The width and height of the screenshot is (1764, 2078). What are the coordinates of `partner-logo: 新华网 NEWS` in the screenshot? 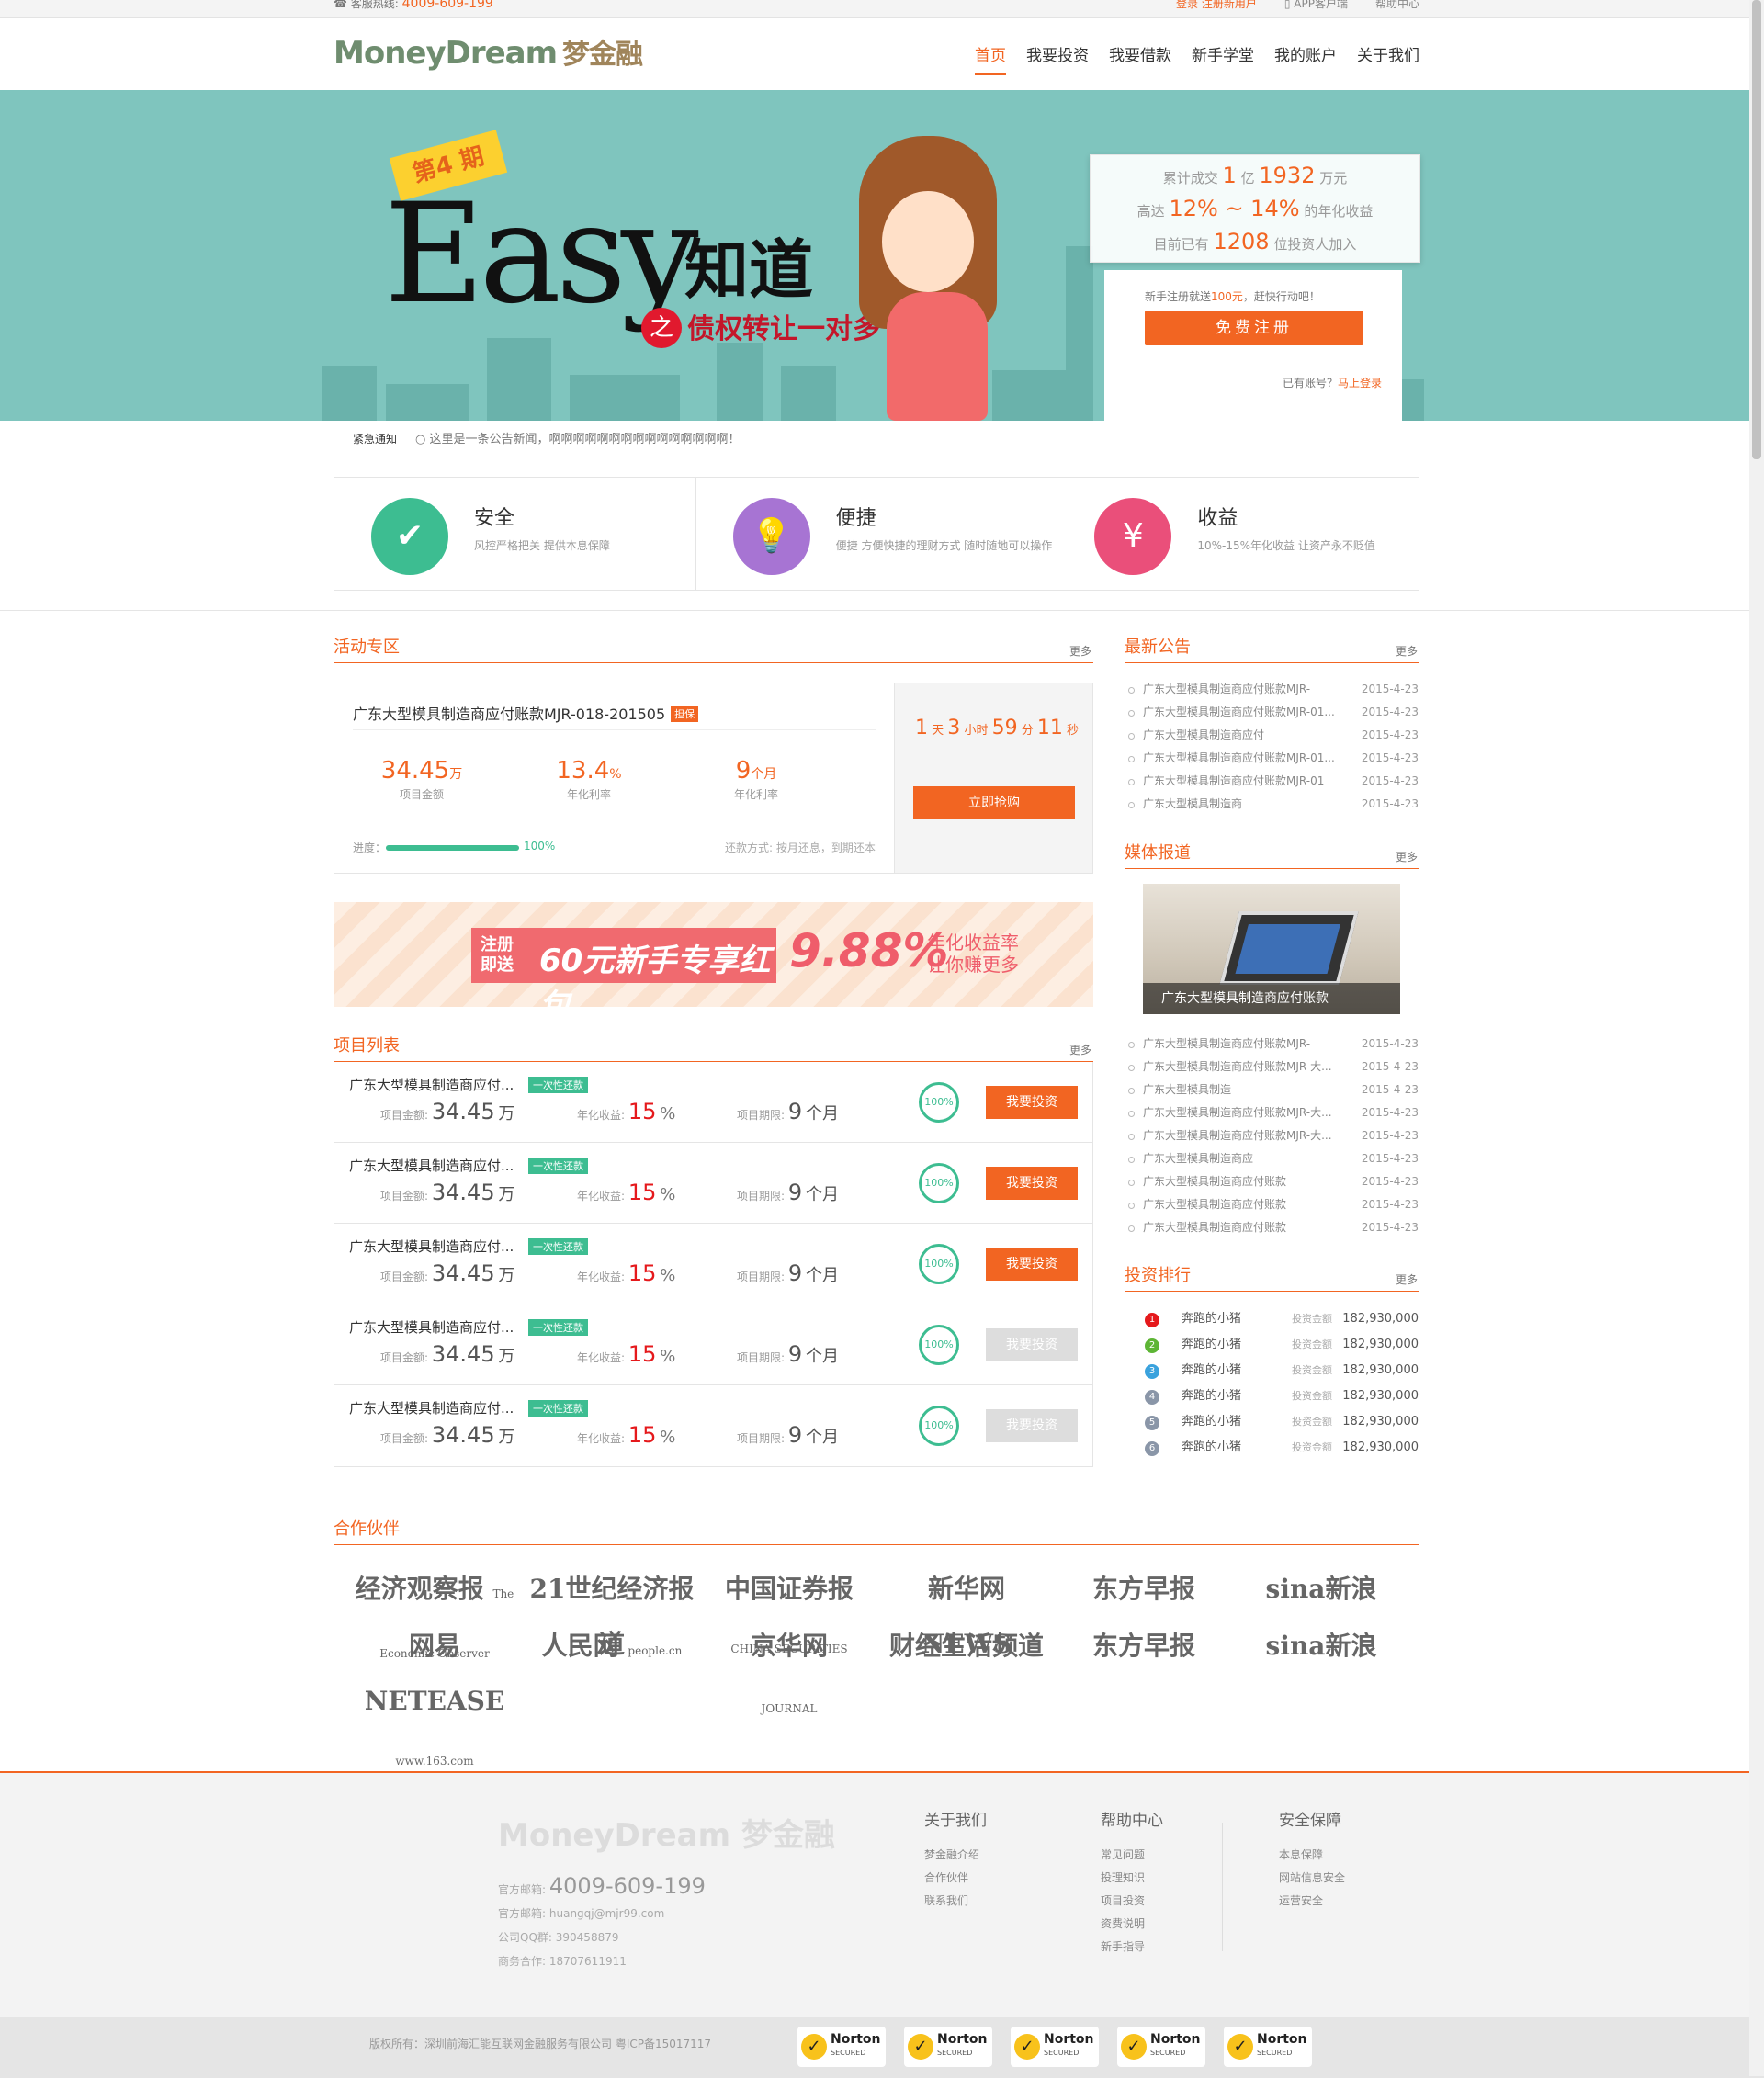 It's located at (966, 1610).